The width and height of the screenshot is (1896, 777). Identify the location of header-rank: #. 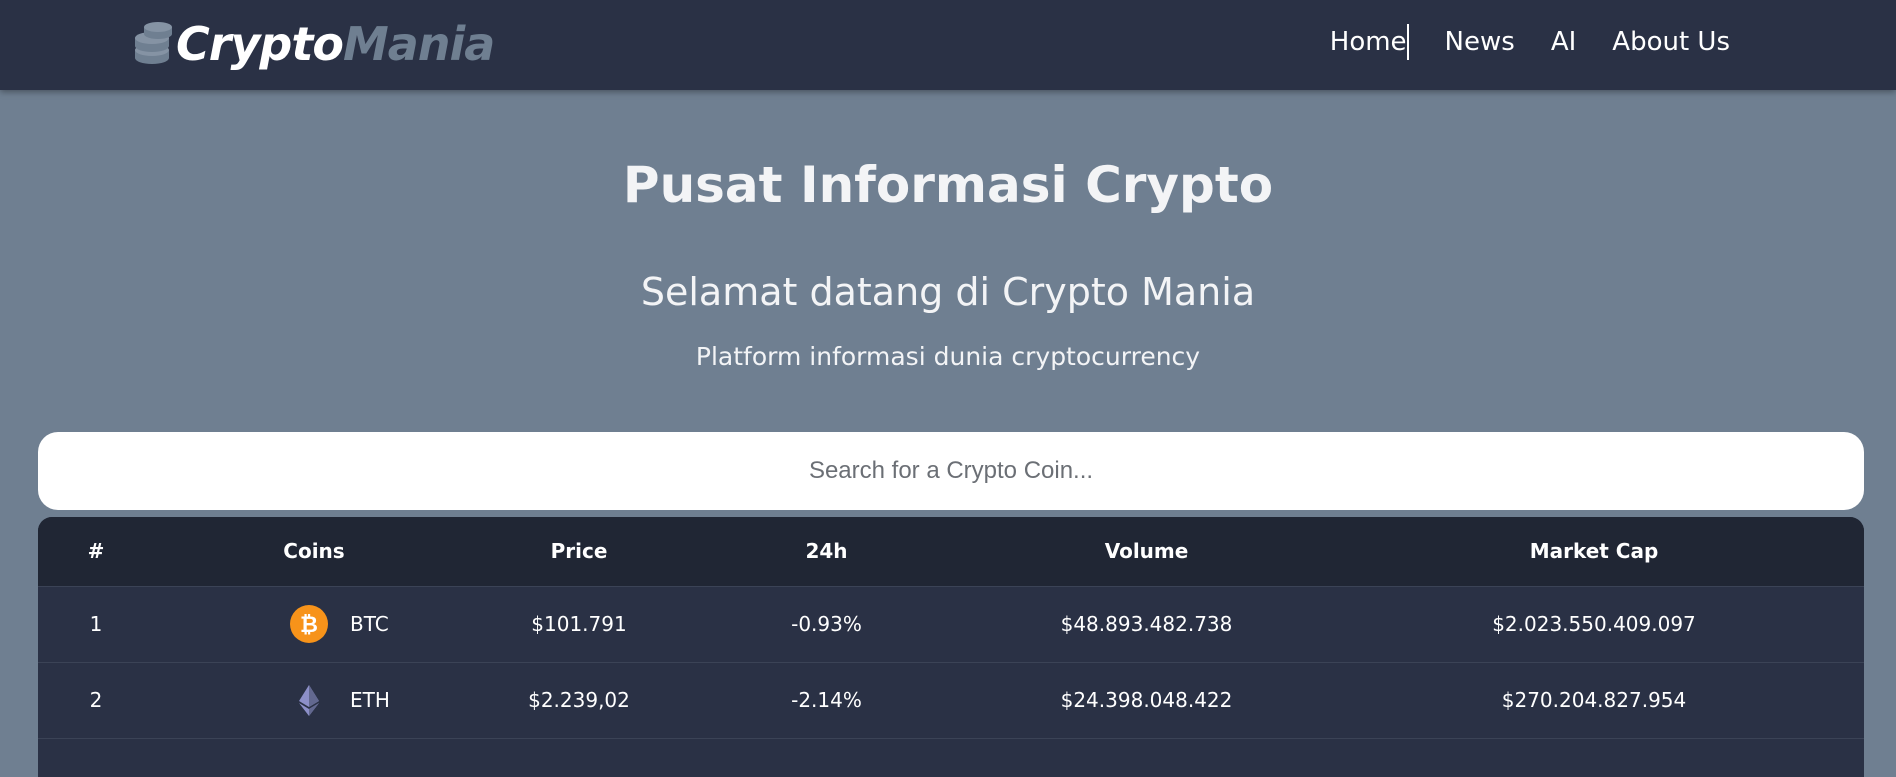
(96, 552).